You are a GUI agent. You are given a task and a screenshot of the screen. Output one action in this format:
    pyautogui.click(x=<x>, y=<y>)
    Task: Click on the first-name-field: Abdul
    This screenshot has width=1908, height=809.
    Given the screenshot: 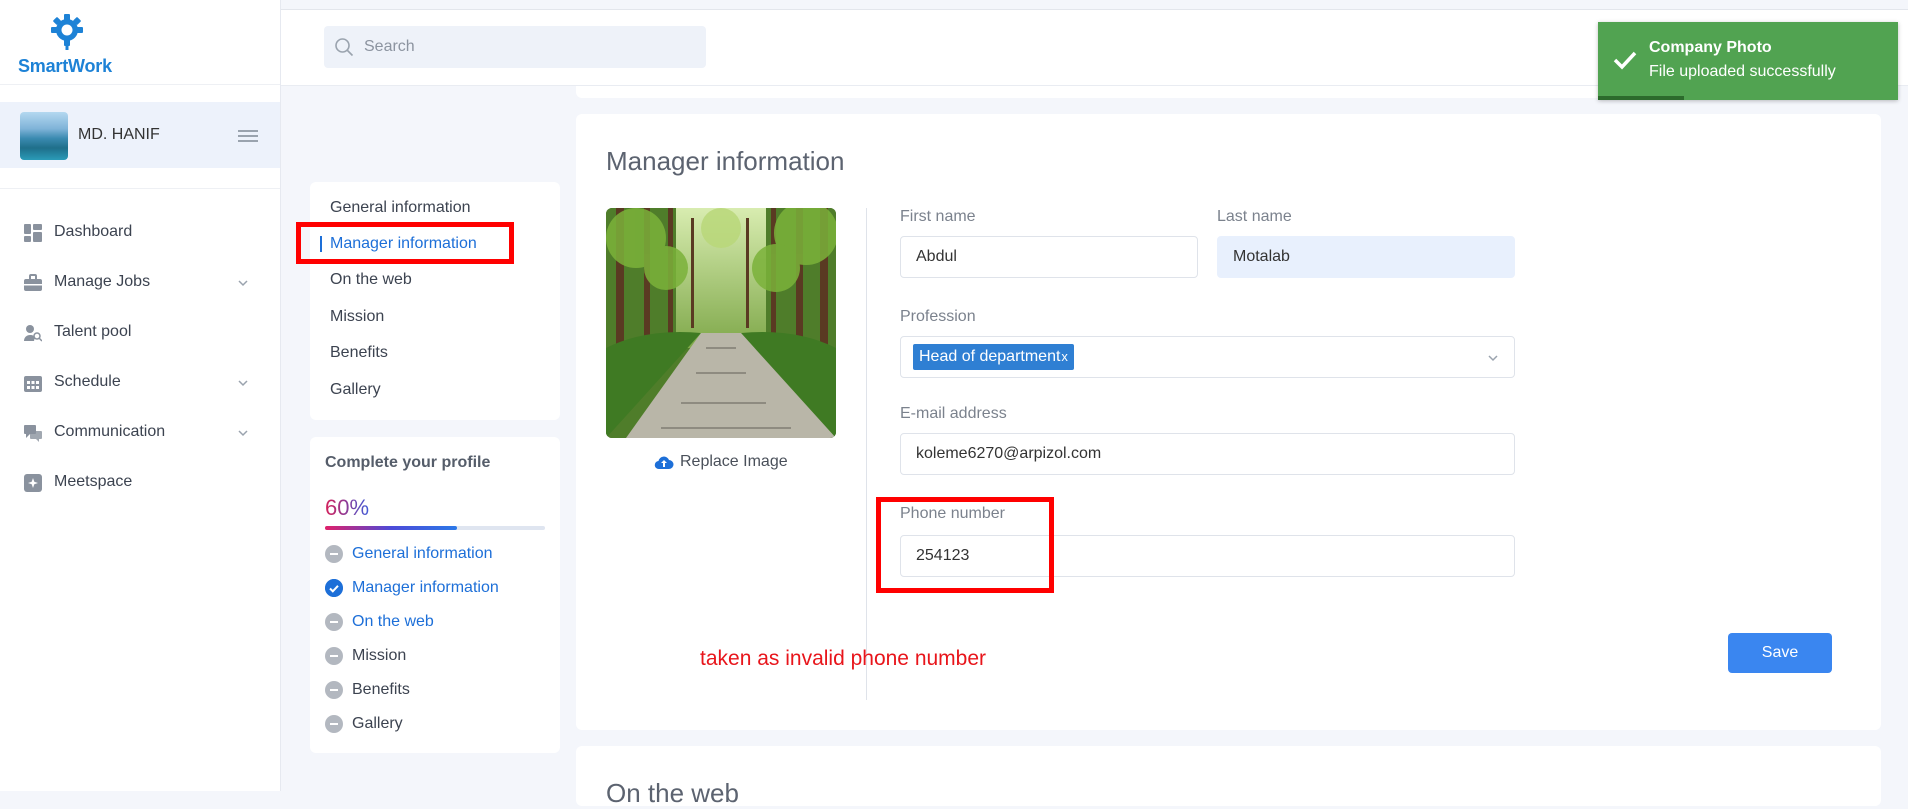 What is the action you would take?
    pyautogui.click(x=1049, y=257)
    